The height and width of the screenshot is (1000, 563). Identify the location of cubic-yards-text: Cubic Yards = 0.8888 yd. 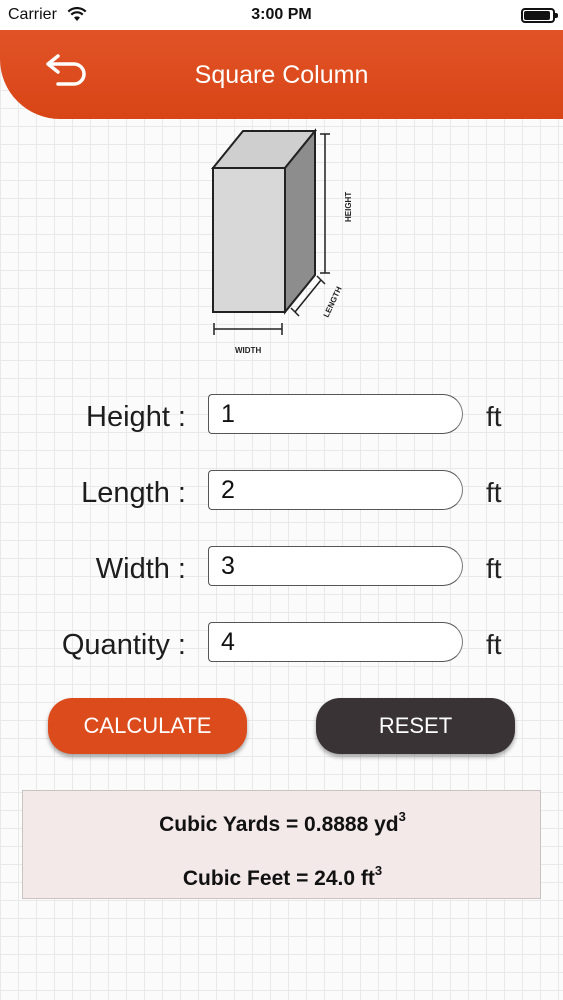
(279, 824).